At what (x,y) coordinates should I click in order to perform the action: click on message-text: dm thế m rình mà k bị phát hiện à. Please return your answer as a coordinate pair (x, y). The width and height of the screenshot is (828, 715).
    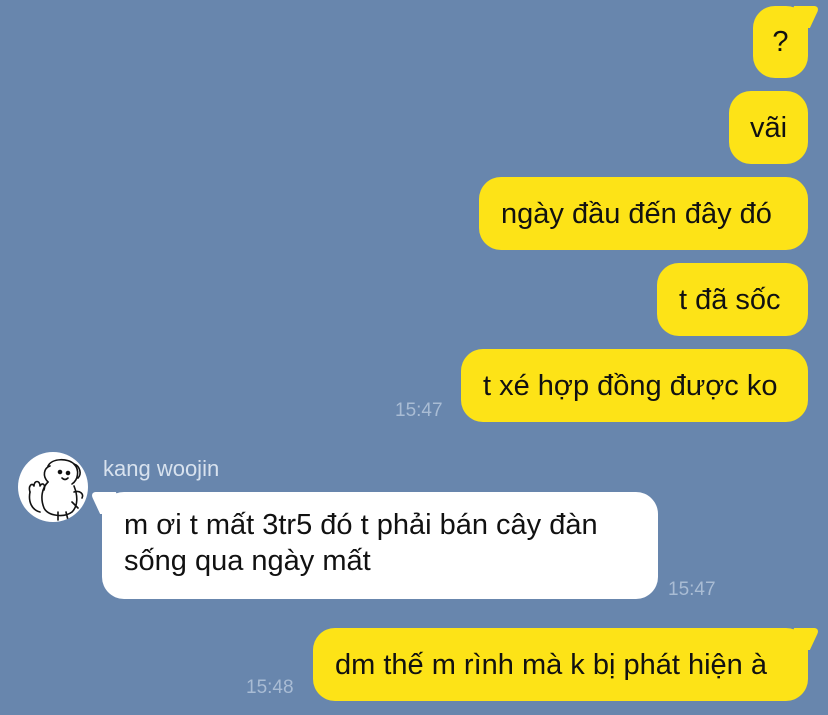
    Looking at the image, I should click on (551, 664).